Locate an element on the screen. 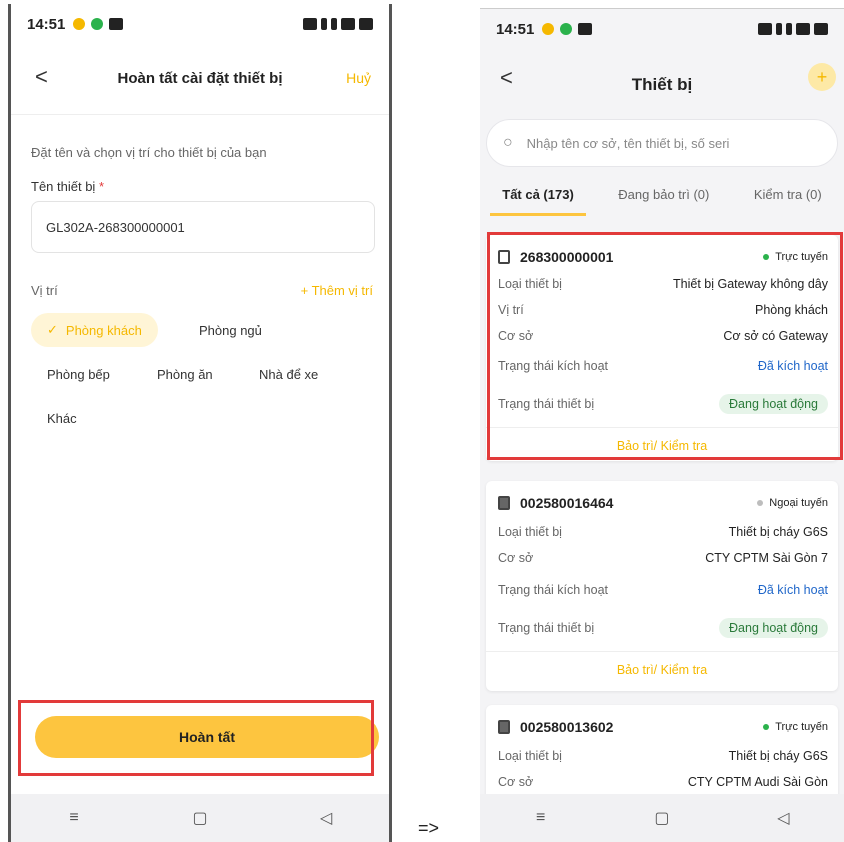 Image resolution: width=844 pixels, height=842 pixels. detail-row: Trạng thái kích hoạt Đã kích hoạt is located at coordinates (663, 593).